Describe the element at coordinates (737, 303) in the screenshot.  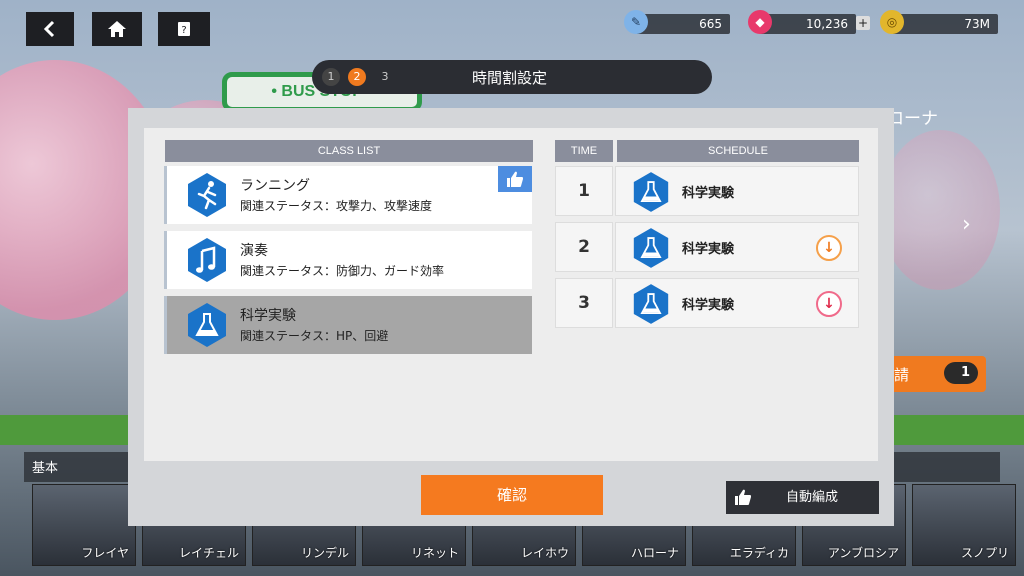
I see `schedule-slot-3: 科学実験 ↓` at that location.